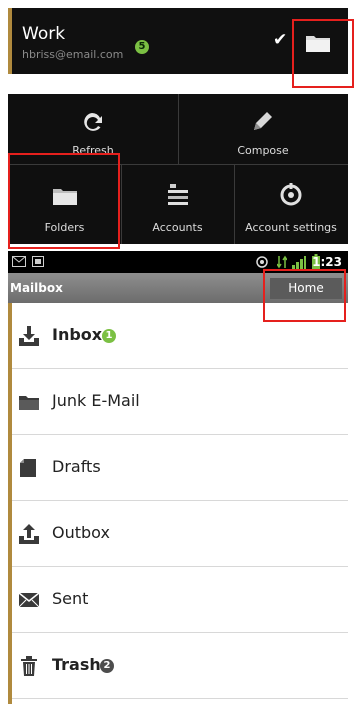 This screenshot has width=356, height=704. I want to click on gps-icon, so click(262, 262).